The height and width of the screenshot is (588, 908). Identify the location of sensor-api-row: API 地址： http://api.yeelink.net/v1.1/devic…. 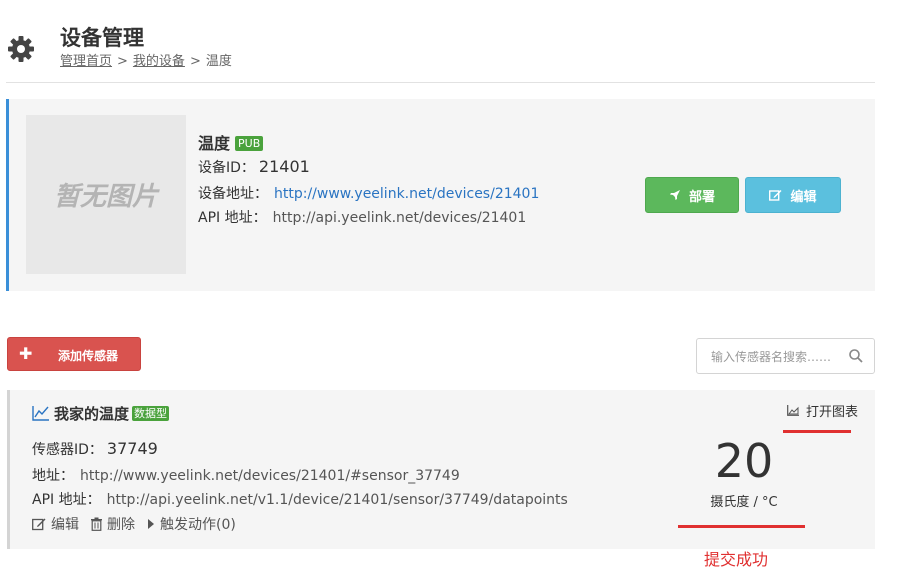
(300, 499).